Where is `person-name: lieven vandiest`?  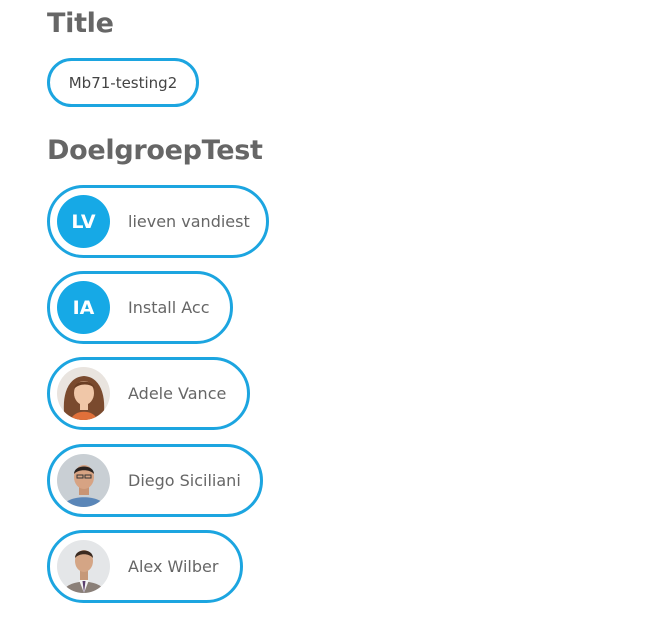 person-name: lieven vandiest is located at coordinates (189, 221).